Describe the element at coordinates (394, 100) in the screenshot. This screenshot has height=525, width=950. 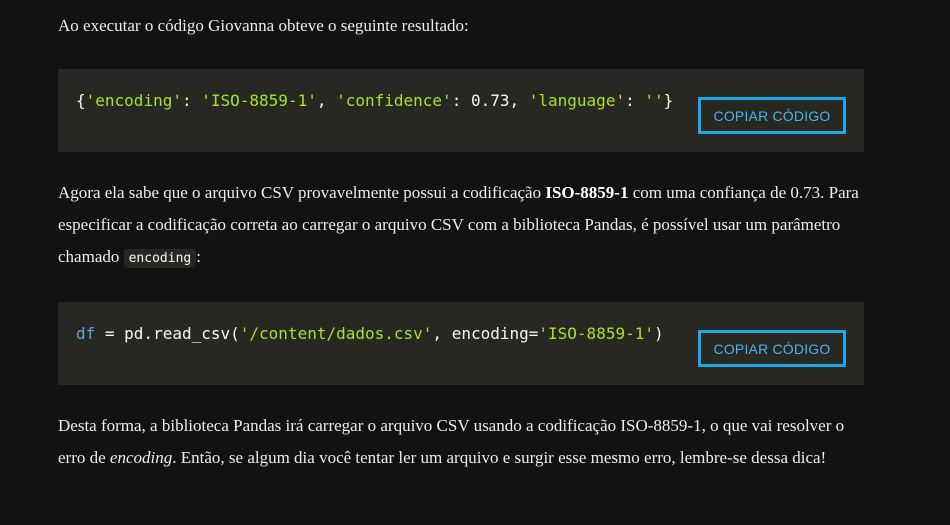
I see `code-token: 'confidence'` at that location.